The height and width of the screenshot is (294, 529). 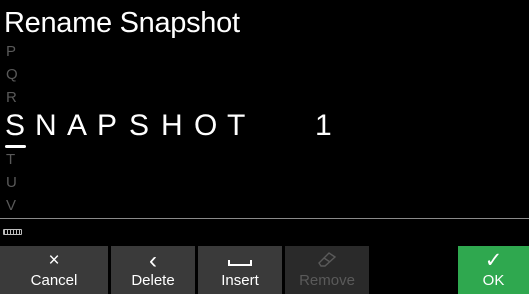 I want to click on text-cursor, so click(x=15, y=146).